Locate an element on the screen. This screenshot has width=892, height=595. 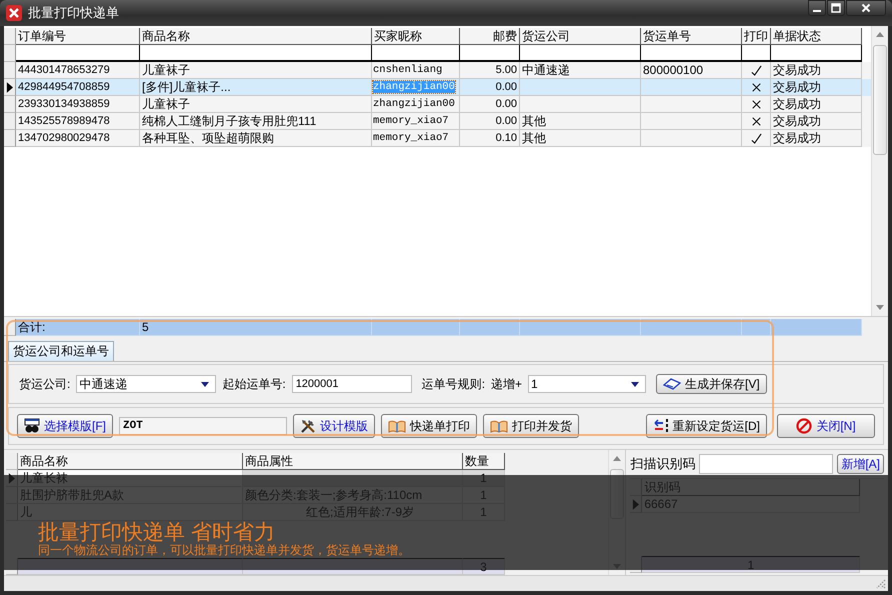
total-count: 5 is located at coordinates (256, 327).